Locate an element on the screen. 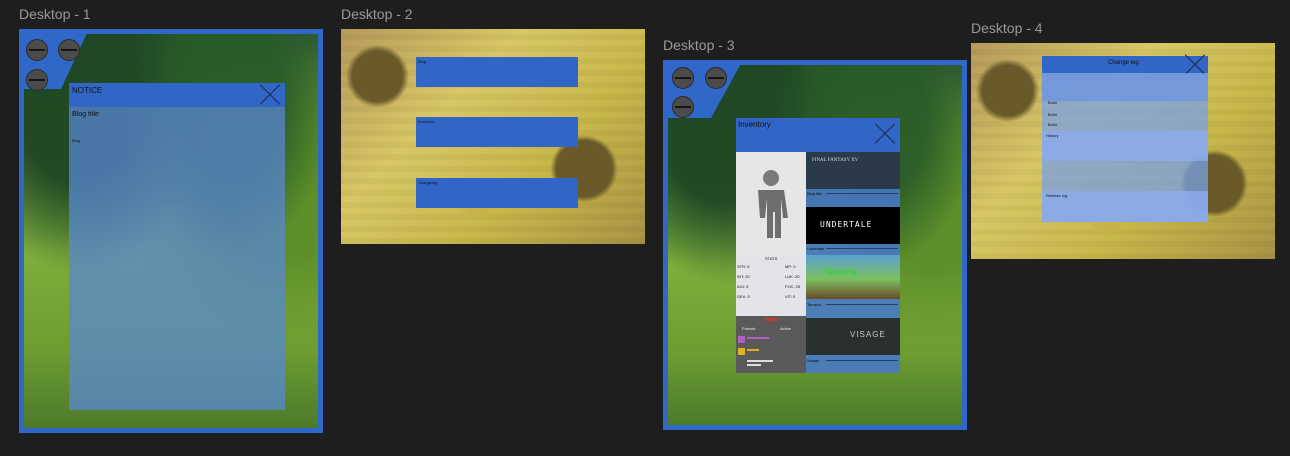 This screenshot has height=456, width=1290. game-caption: Undertale is located at coordinates (816, 248).